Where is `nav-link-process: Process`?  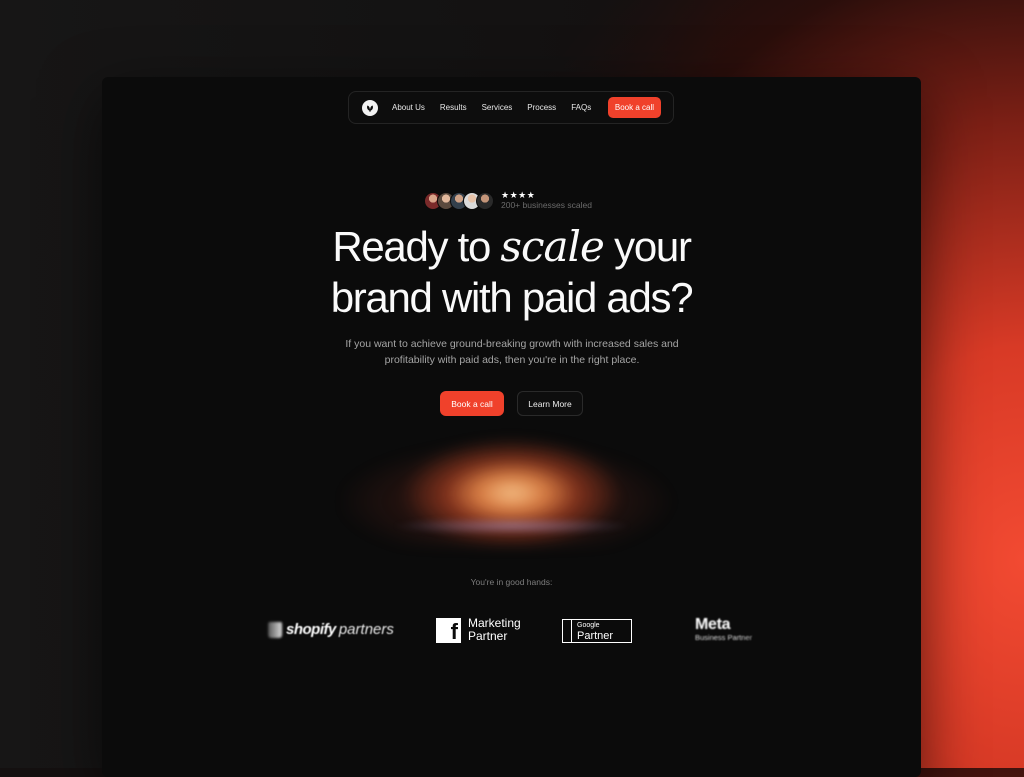
nav-link-process: Process is located at coordinates (541, 107).